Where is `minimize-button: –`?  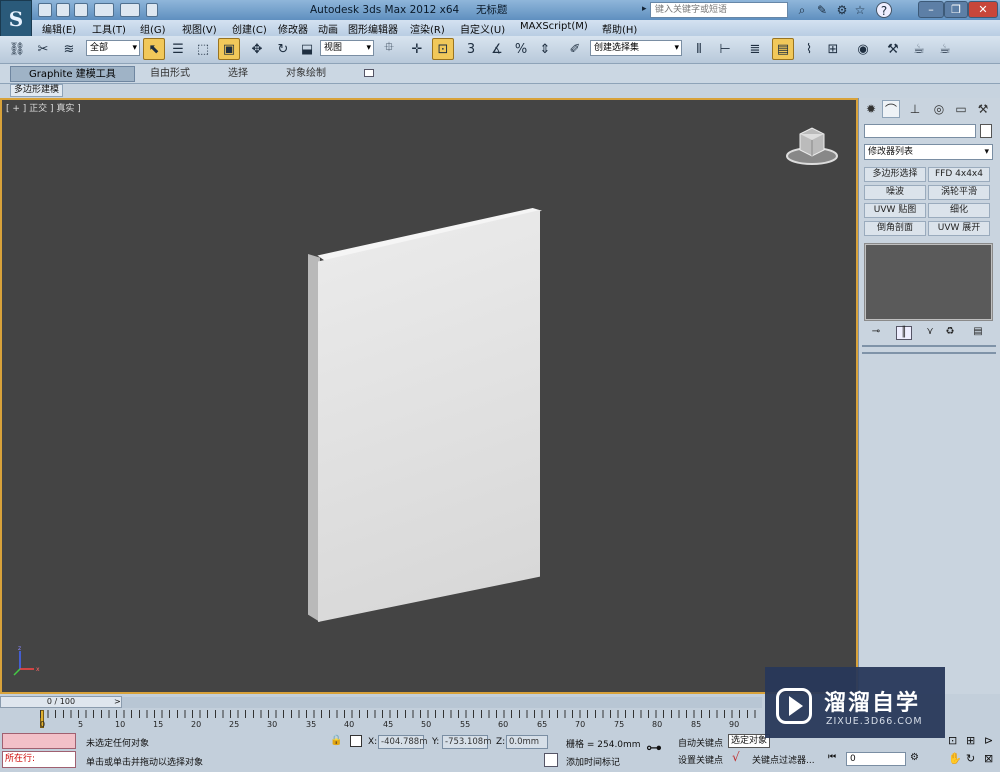
minimize-button: – is located at coordinates (931, 9).